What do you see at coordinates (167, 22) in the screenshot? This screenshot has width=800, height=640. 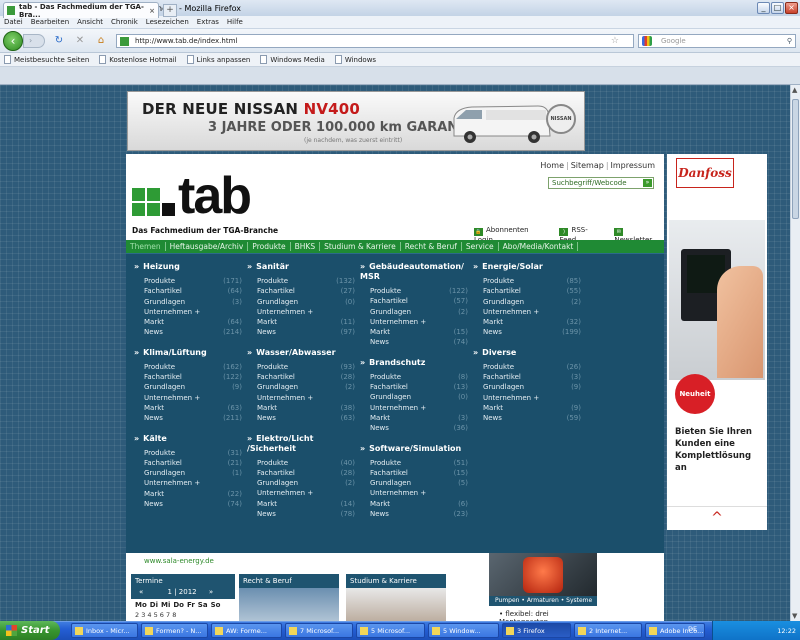 I see `menu-lesezeichen: Lesezeichen` at bounding box center [167, 22].